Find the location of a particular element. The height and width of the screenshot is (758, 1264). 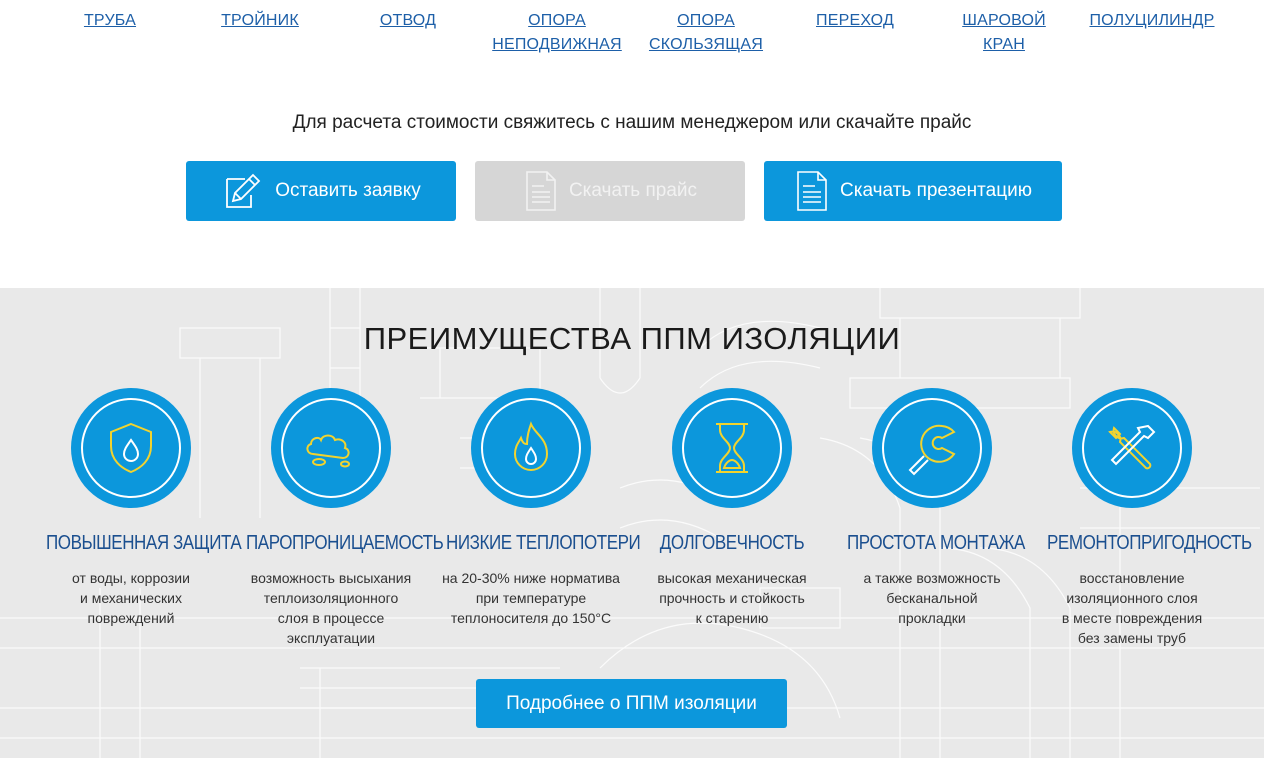

feature-title: ДОЛГОВЕЧНОСТЬ is located at coordinates (732, 543).